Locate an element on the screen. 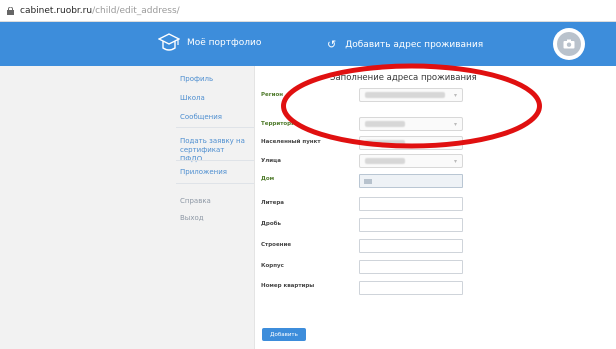  refresh-icon: ↺ is located at coordinates (332, 44).